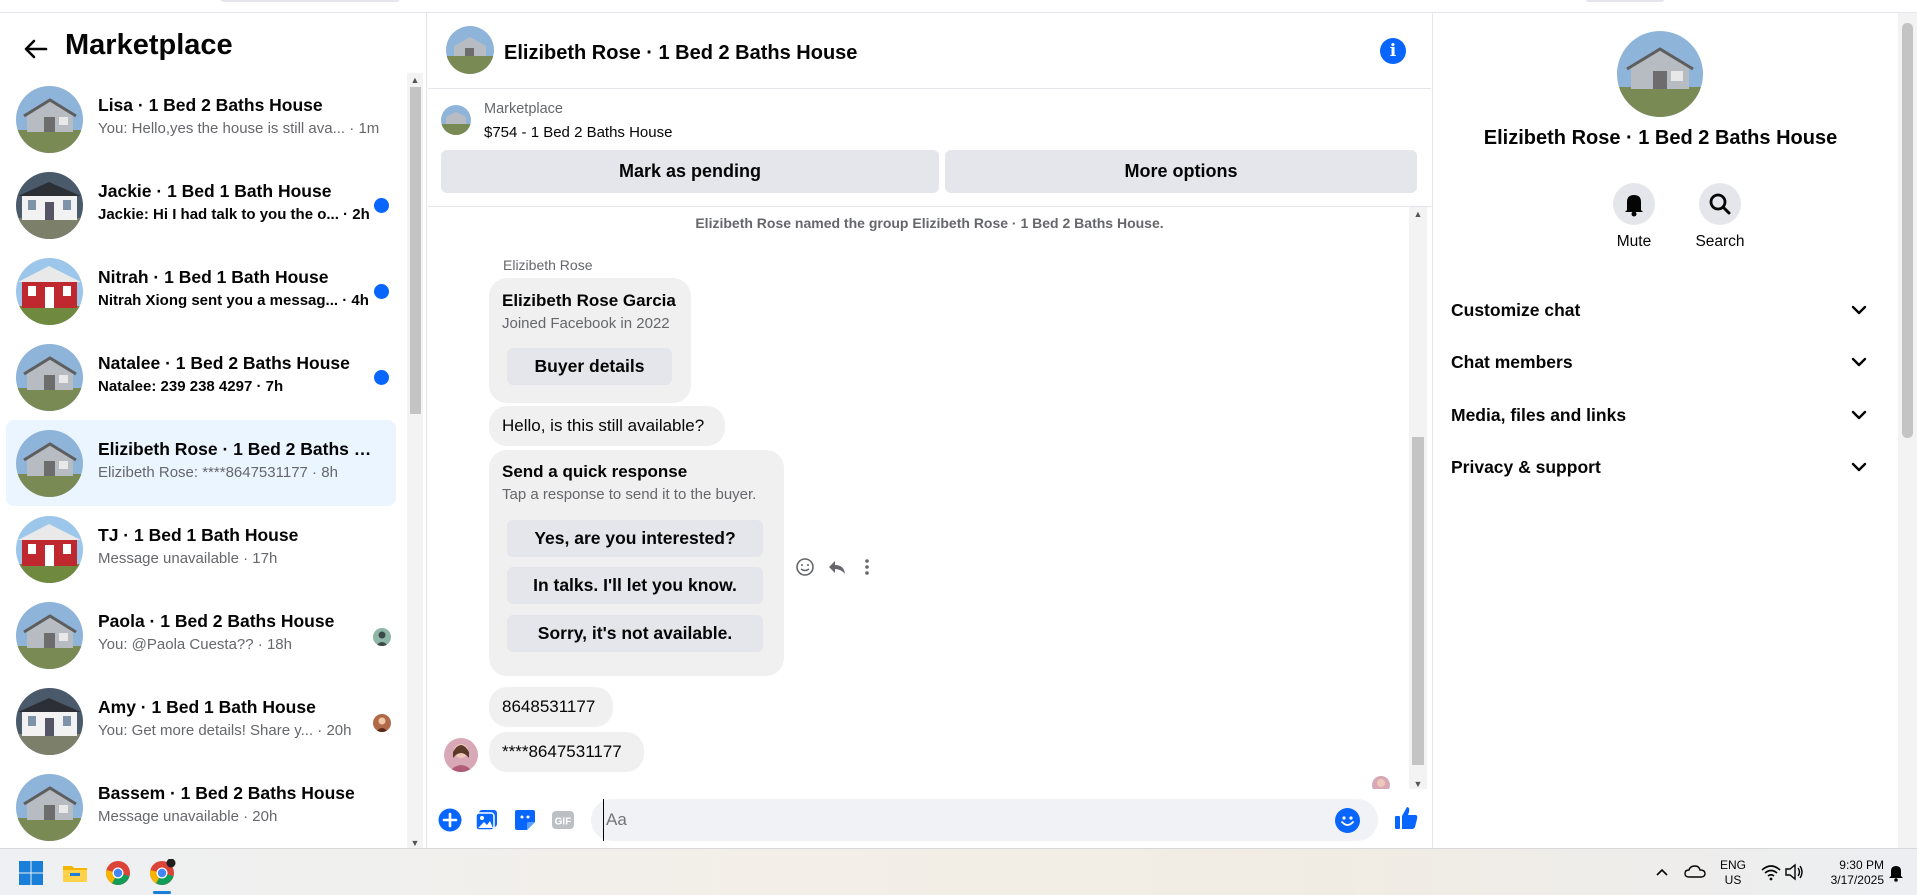 This screenshot has width=1917, height=895. I want to click on mark-as-pending-button: Mark as pending, so click(690, 171).